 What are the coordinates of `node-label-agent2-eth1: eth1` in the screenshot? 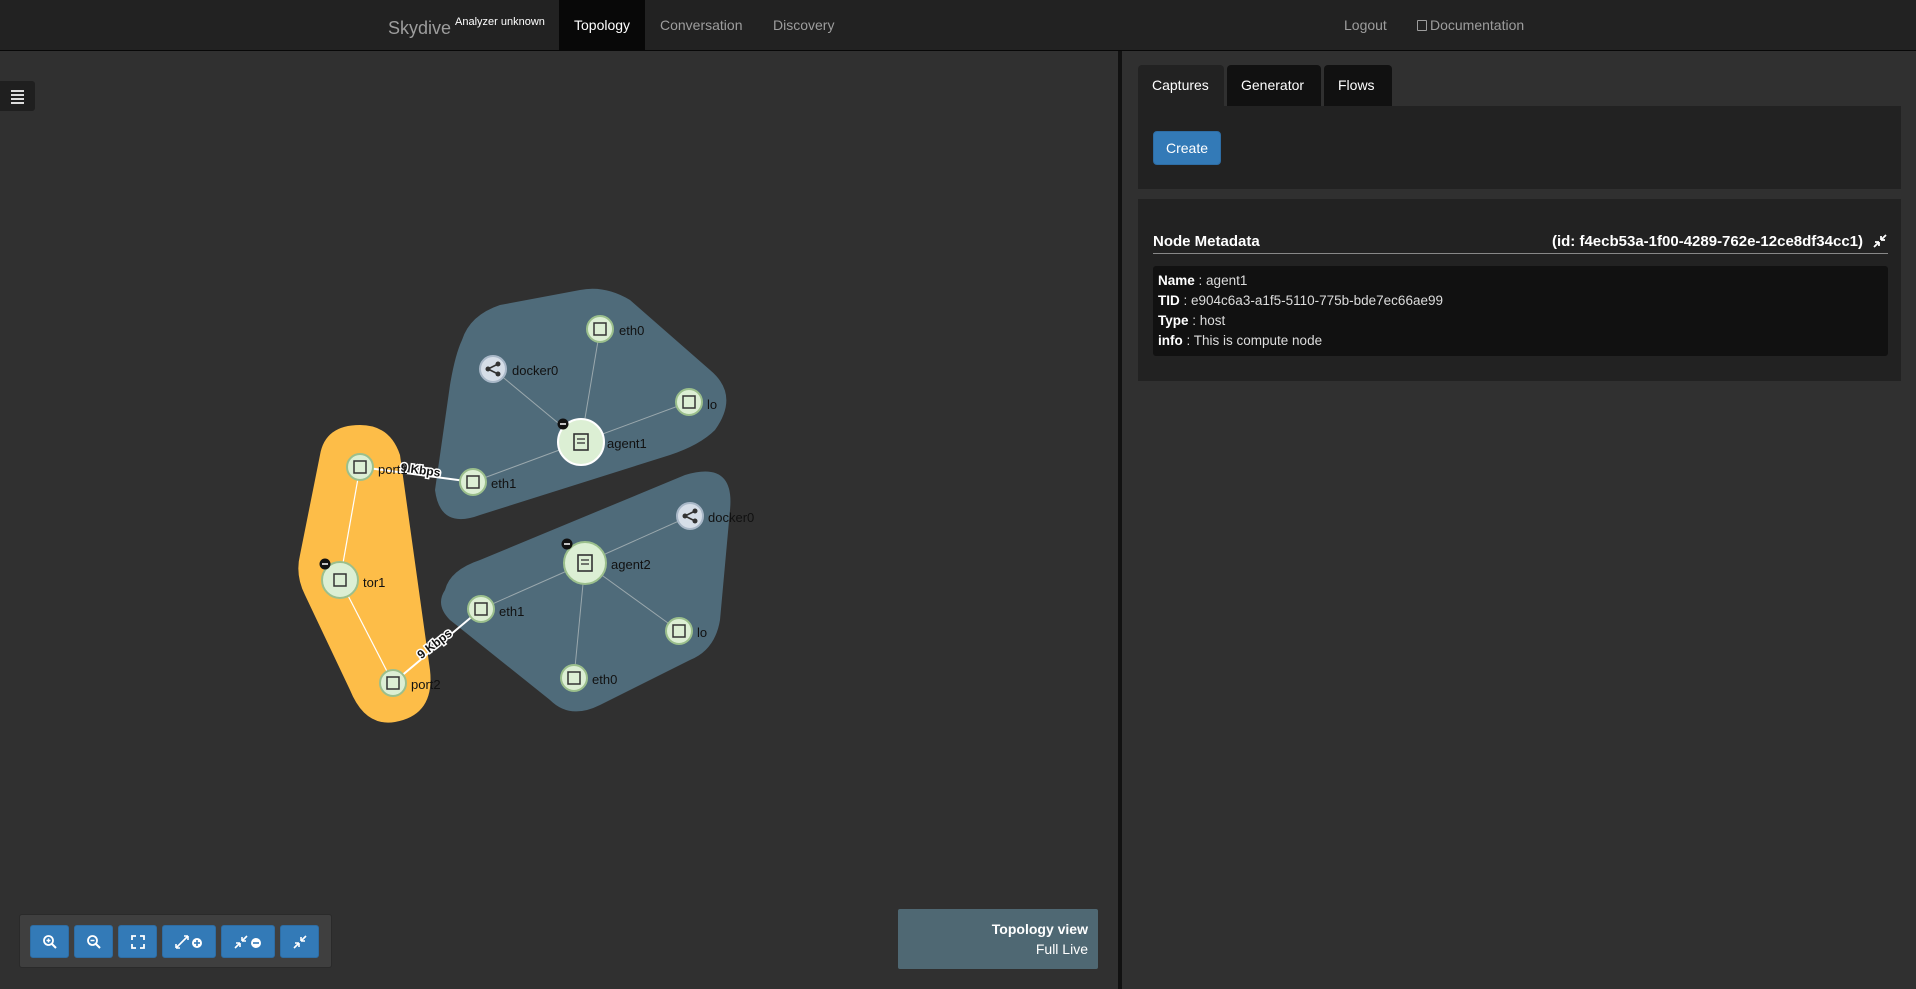 It's located at (511, 611).